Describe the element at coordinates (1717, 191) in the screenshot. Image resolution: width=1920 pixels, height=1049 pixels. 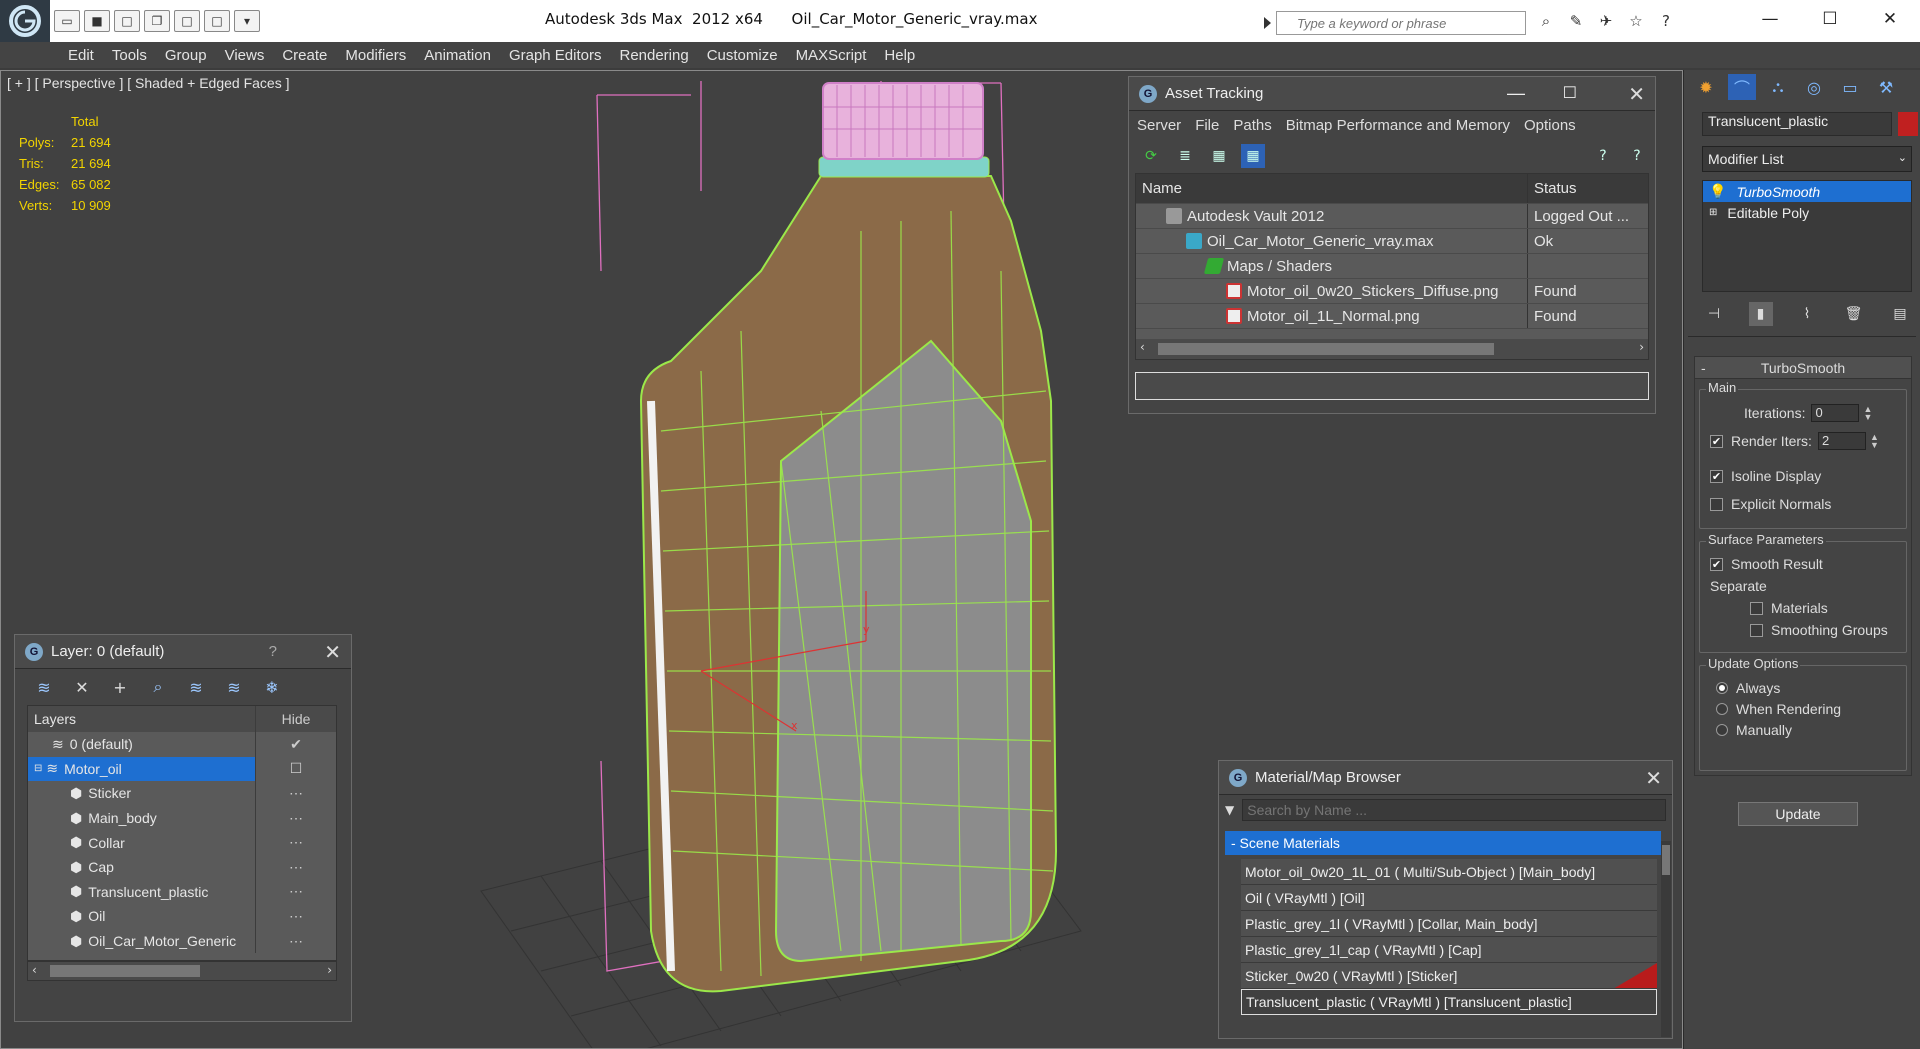
I see `lightbulb-icon: 💡` at that location.